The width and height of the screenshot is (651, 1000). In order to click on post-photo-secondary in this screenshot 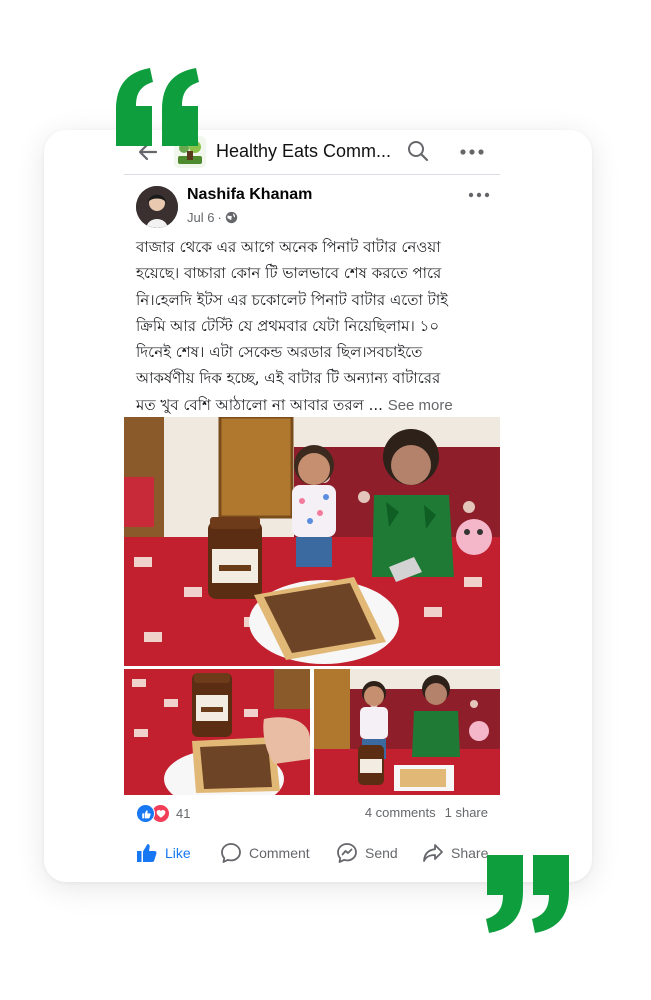, I will do `click(217, 732)`.